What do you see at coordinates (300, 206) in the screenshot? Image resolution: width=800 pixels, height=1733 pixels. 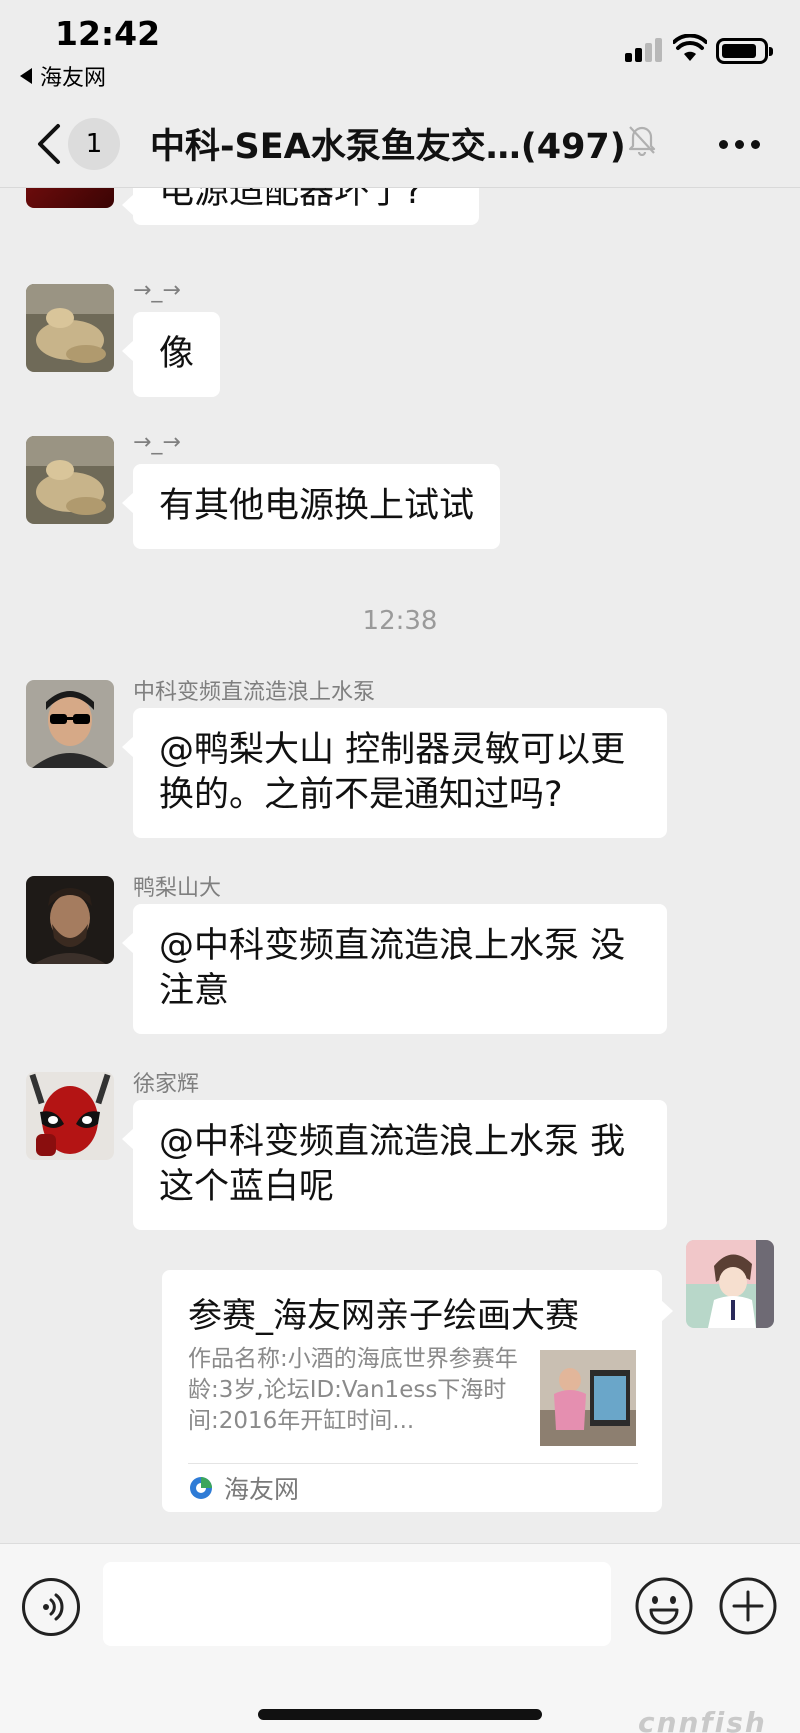 I see `message-bubble: 电源适配器坏了?` at bounding box center [300, 206].